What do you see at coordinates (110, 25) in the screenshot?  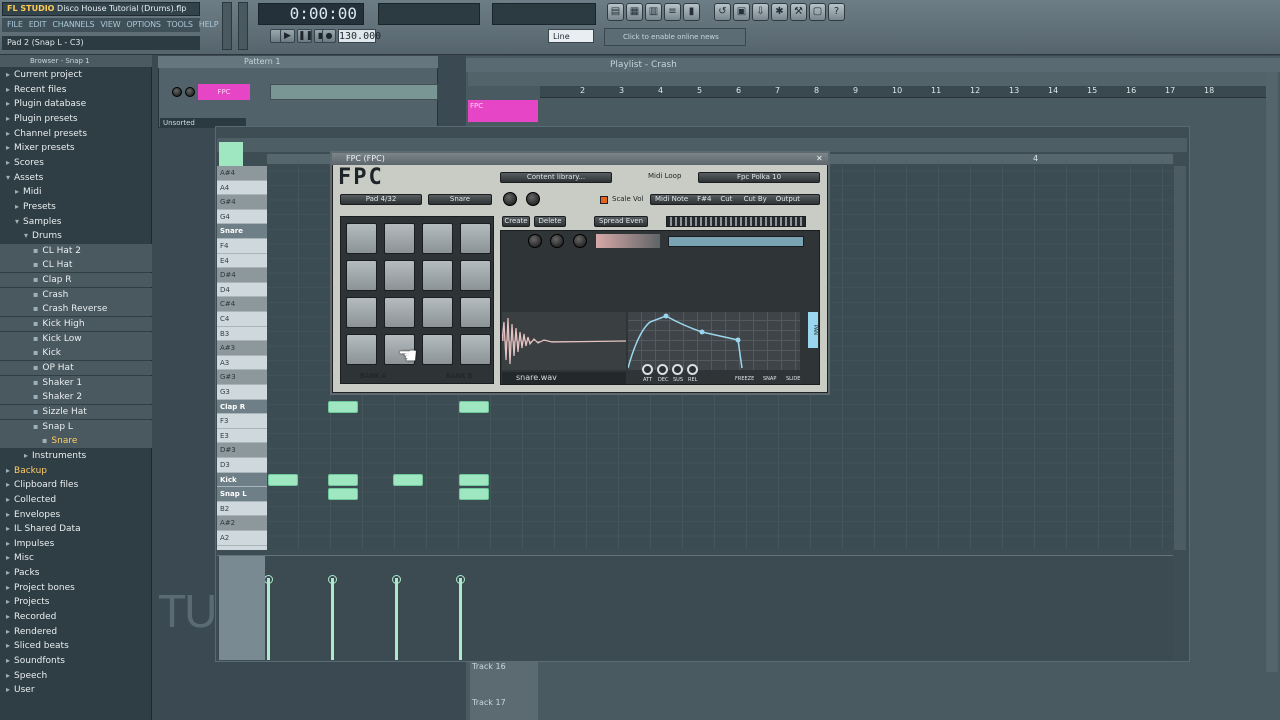 I see `menu-view: VIEW` at bounding box center [110, 25].